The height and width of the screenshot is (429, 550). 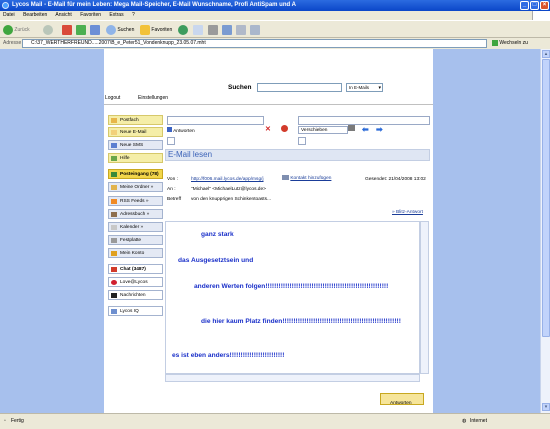 I want to click on print-icon, so click(x=213, y=29).